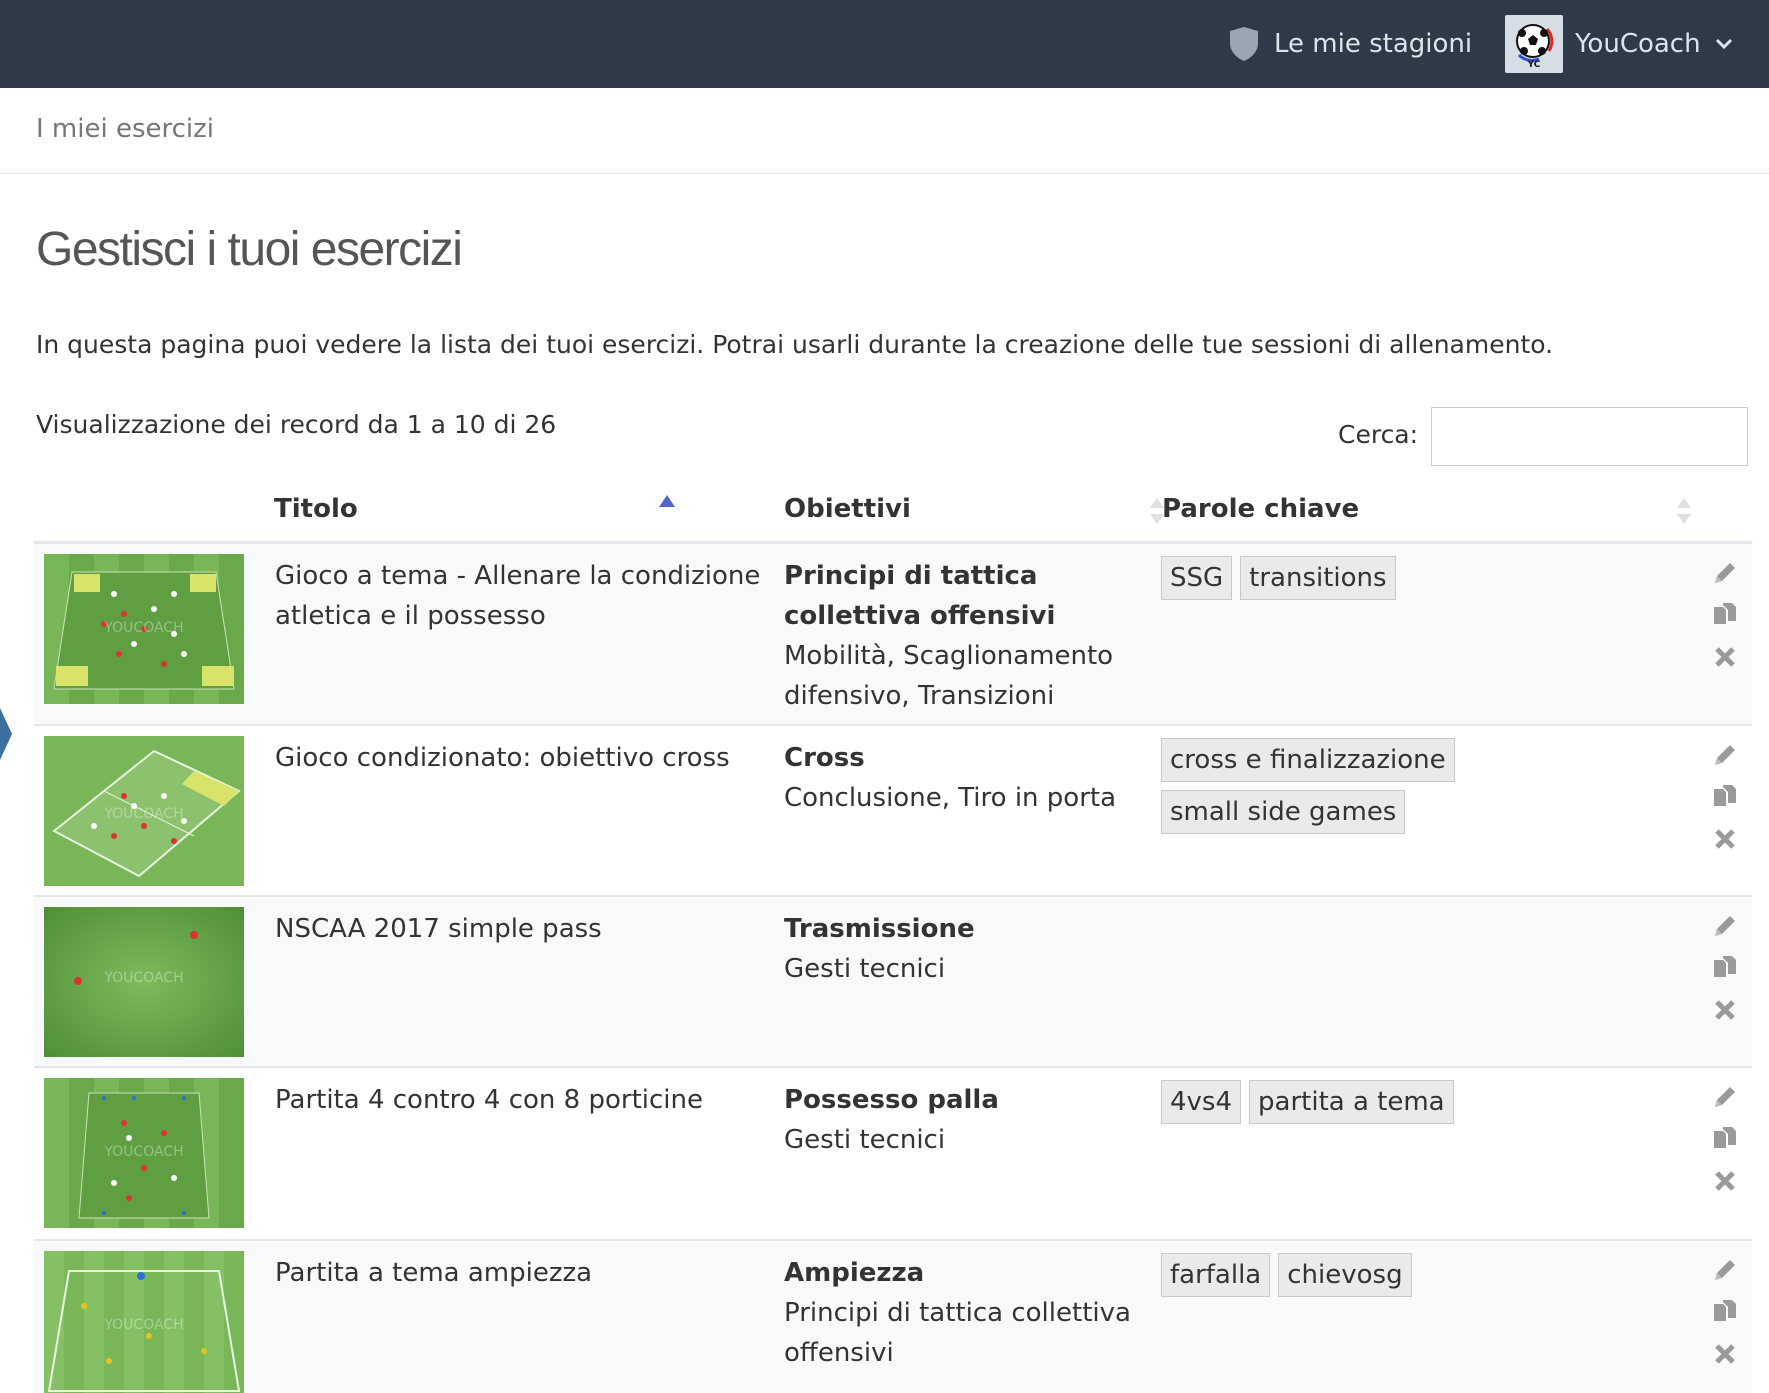 The image size is (1769, 1393). What do you see at coordinates (1378, 434) in the screenshot?
I see `search-label: Cerca:` at bounding box center [1378, 434].